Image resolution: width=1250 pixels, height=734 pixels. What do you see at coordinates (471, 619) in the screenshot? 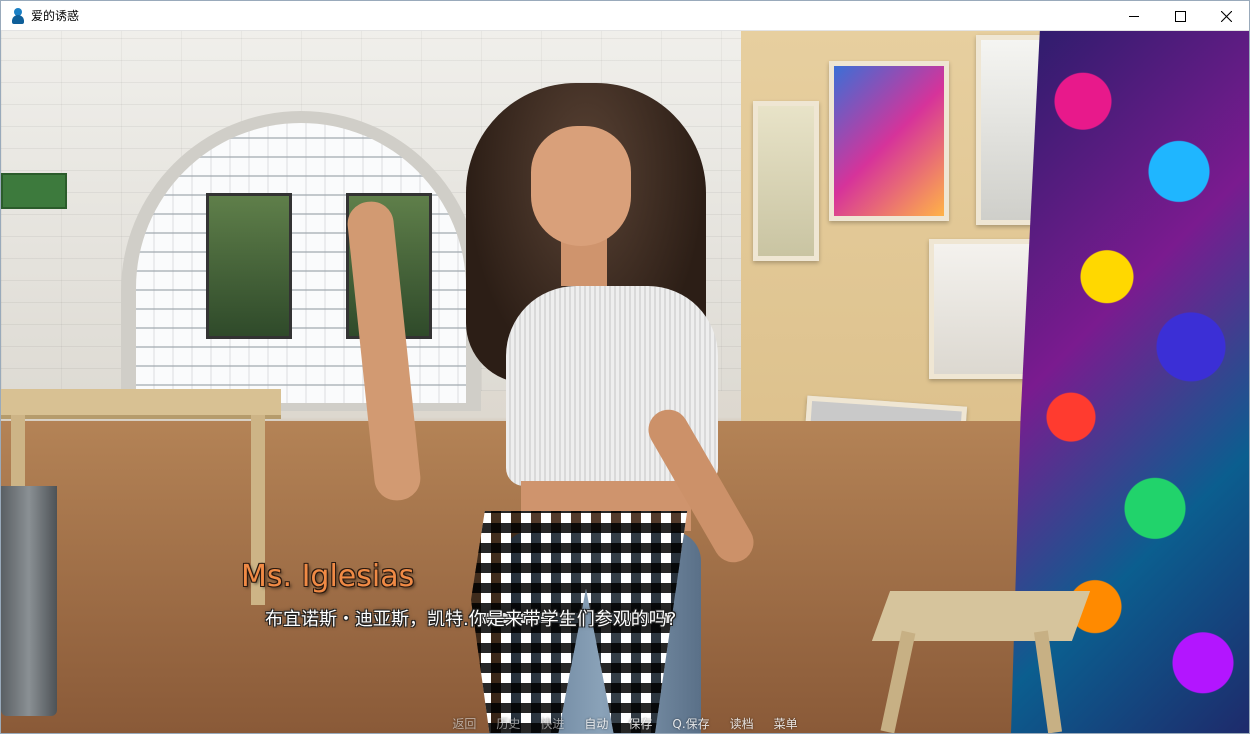
I see `dialogue-text: 布宜诺斯・迪亚斯，凯特.你是来带学生们参观的吗?` at bounding box center [471, 619].